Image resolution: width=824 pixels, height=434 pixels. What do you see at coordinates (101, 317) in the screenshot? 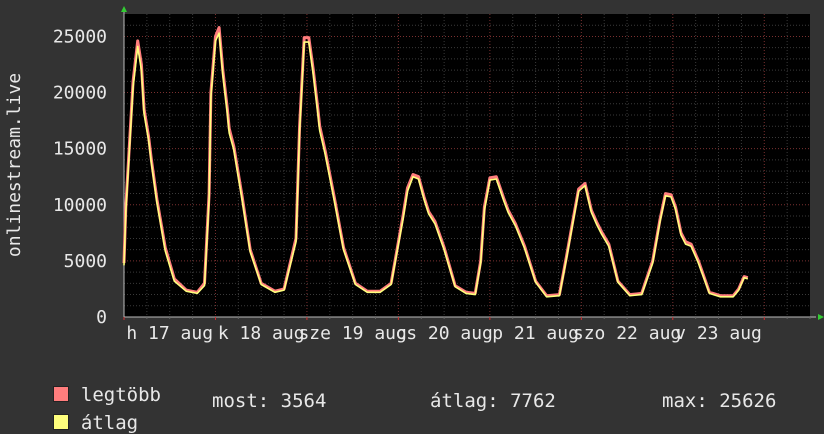
I see `y-tick-label: 0` at bounding box center [101, 317].